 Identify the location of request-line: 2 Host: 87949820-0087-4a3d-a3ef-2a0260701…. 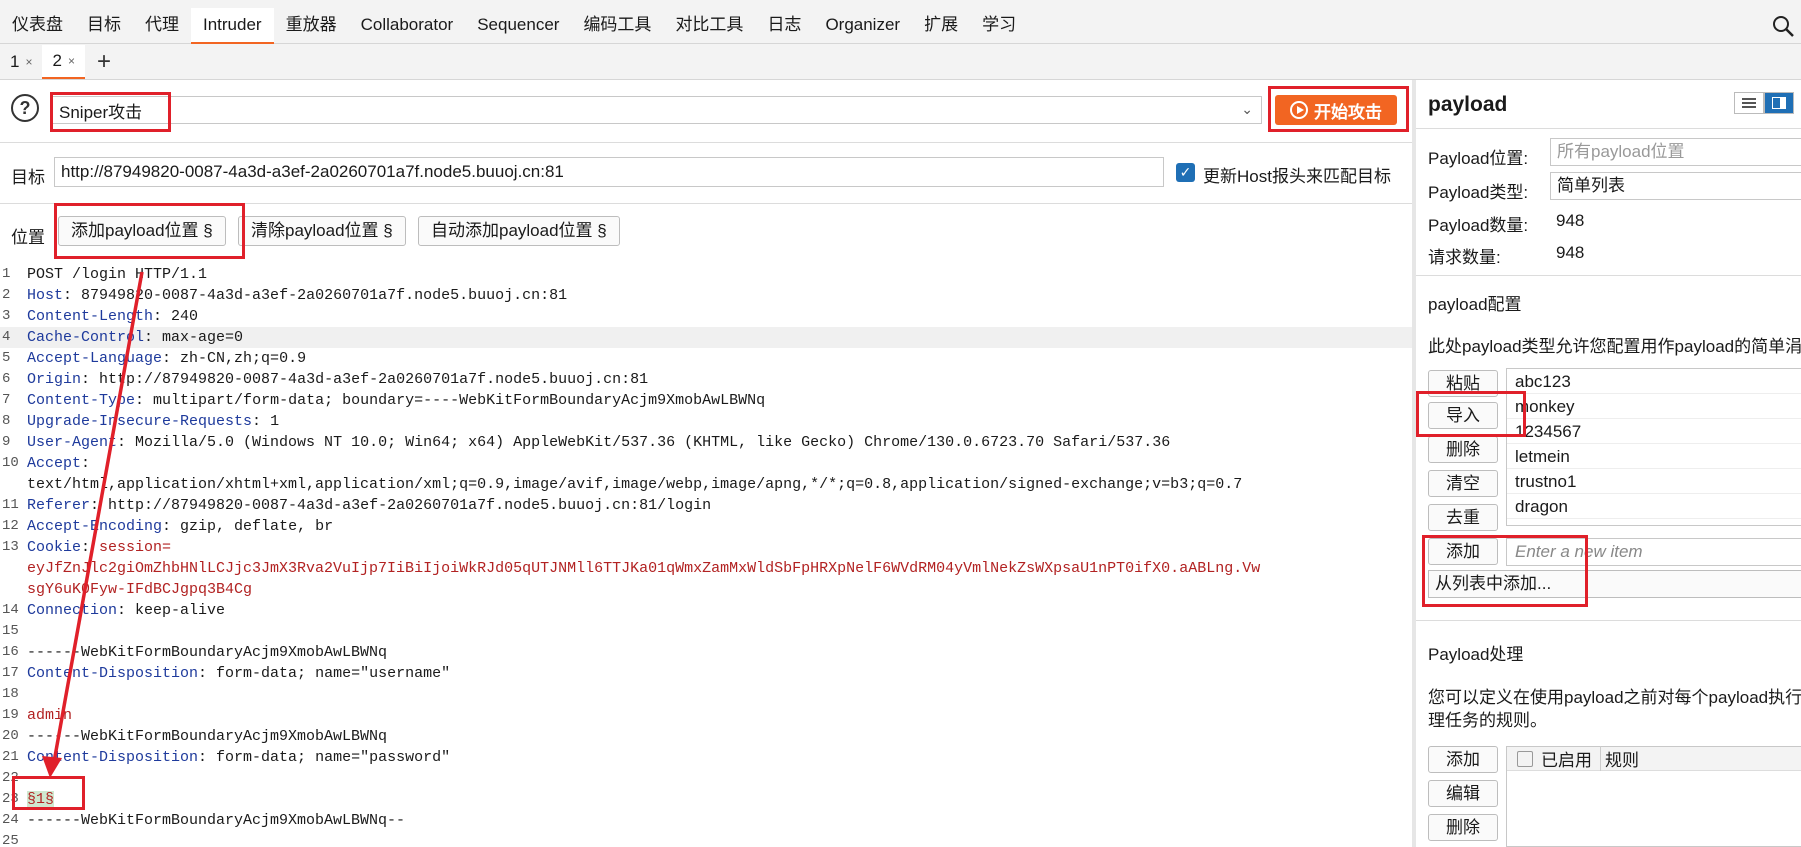
(706, 295).